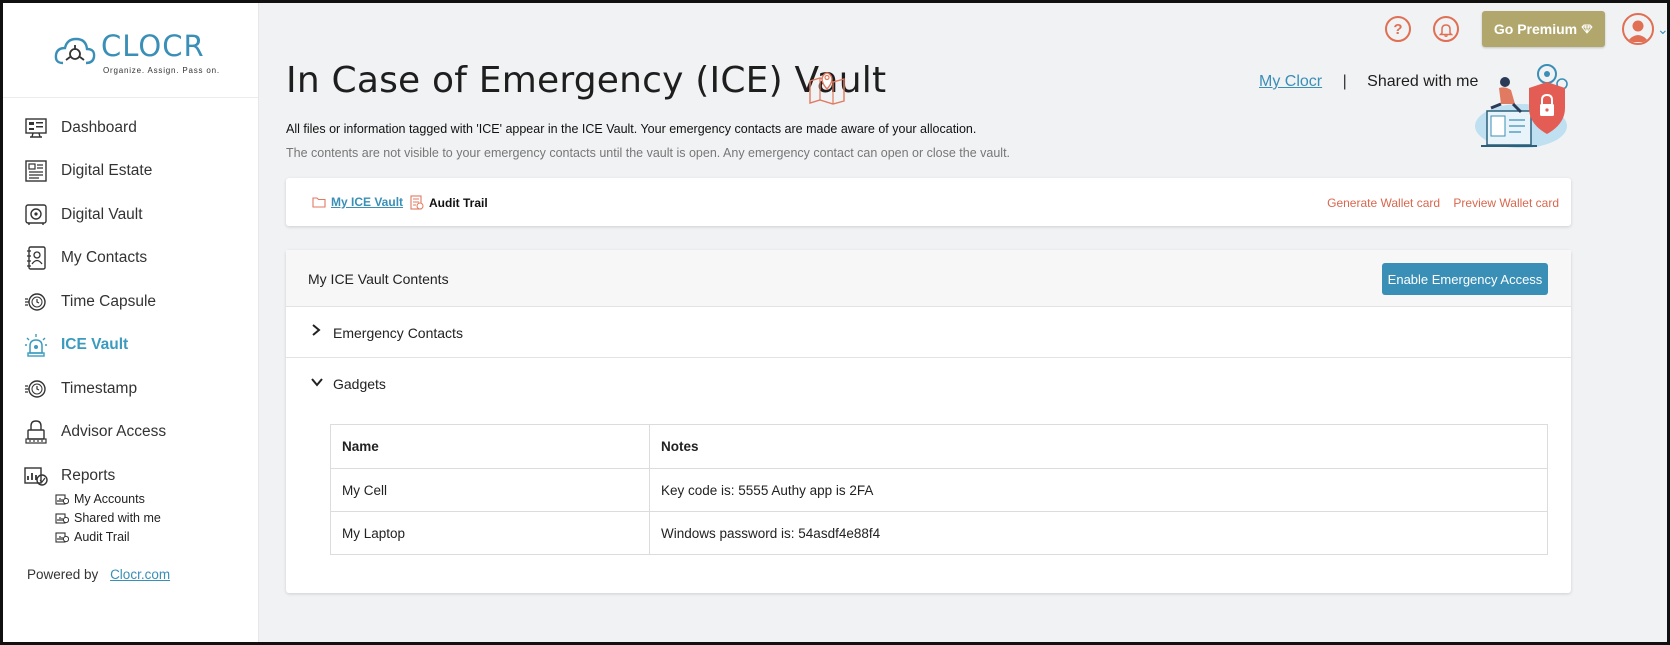 The image size is (1670, 645). I want to click on shared-with-me-link: Shared with me, so click(1422, 81).